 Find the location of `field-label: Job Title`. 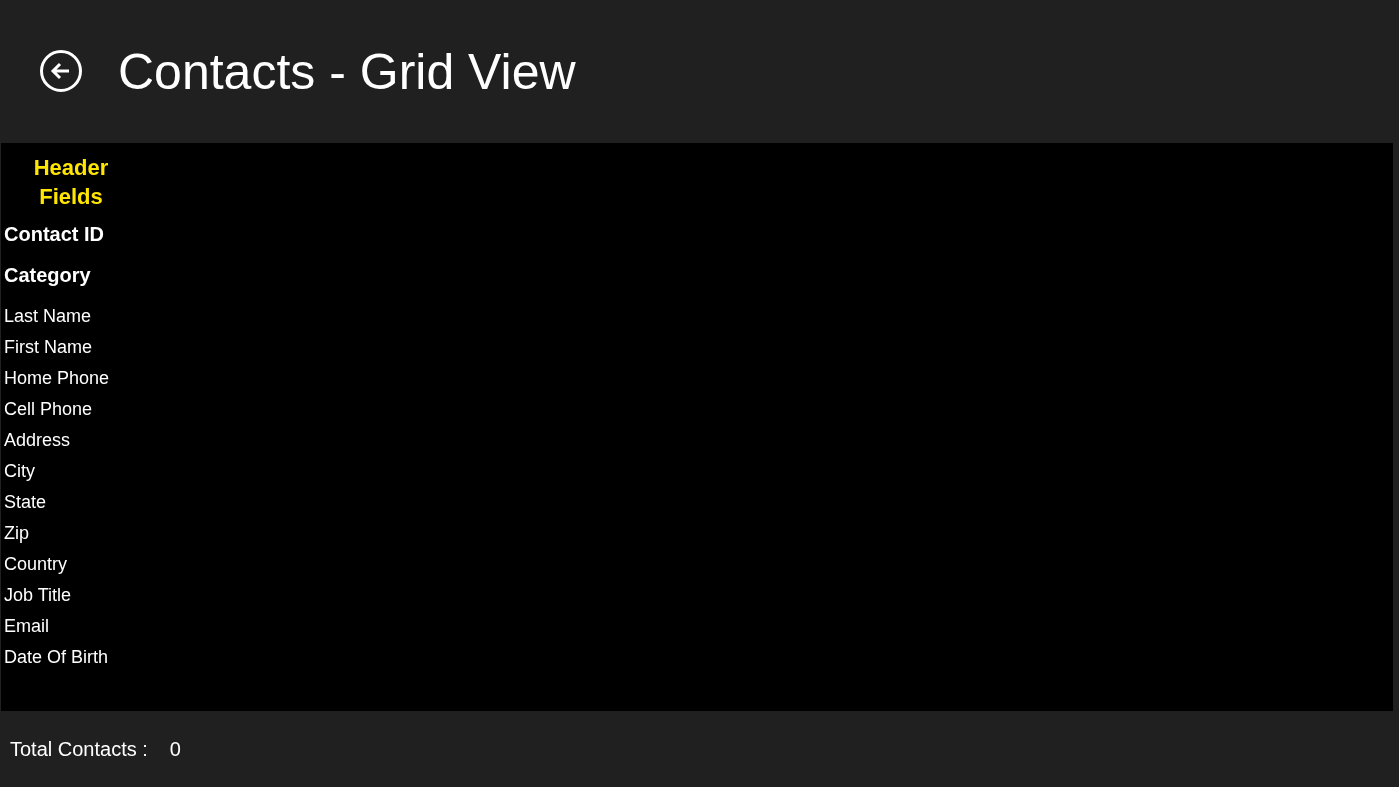

field-label: Job Title is located at coordinates (38, 595).